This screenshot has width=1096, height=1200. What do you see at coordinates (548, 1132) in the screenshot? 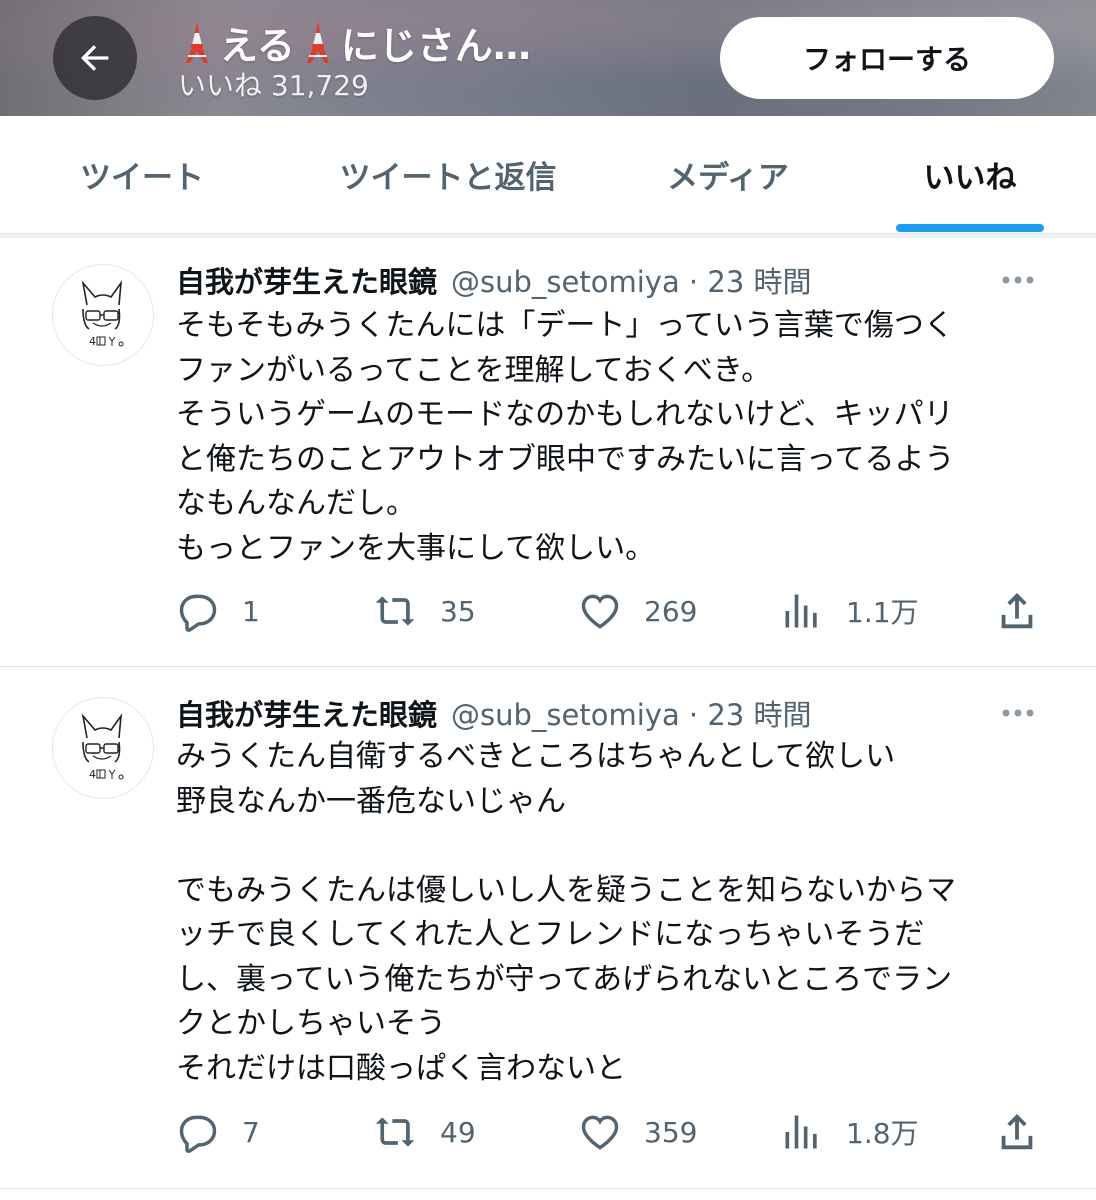
I see `tweet-actions: 7 49 359 1.8万` at bounding box center [548, 1132].